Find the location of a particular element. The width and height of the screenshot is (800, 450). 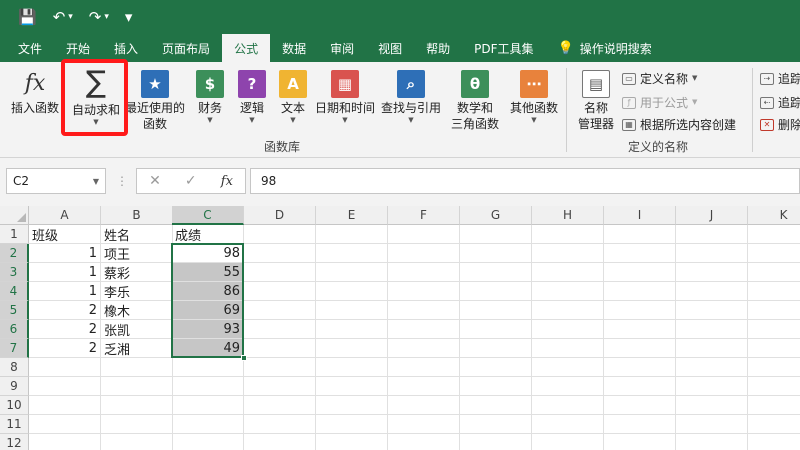

cell-i8 is located at coordinates (640, 367).